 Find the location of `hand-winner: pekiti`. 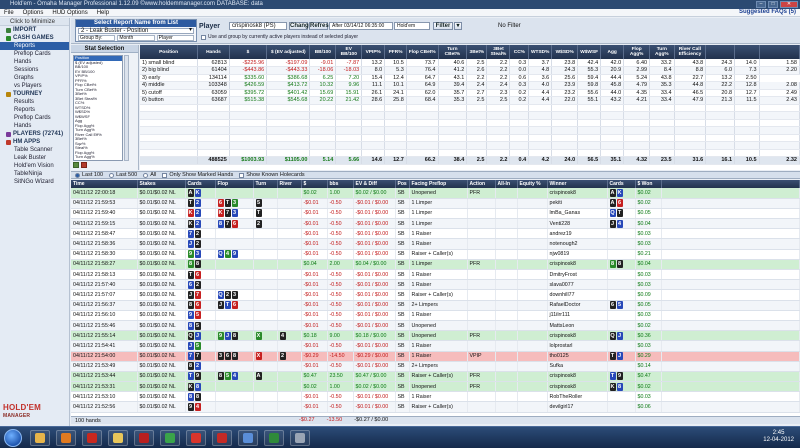

hand-winner: pekiti is located at coordinates (577, 203).